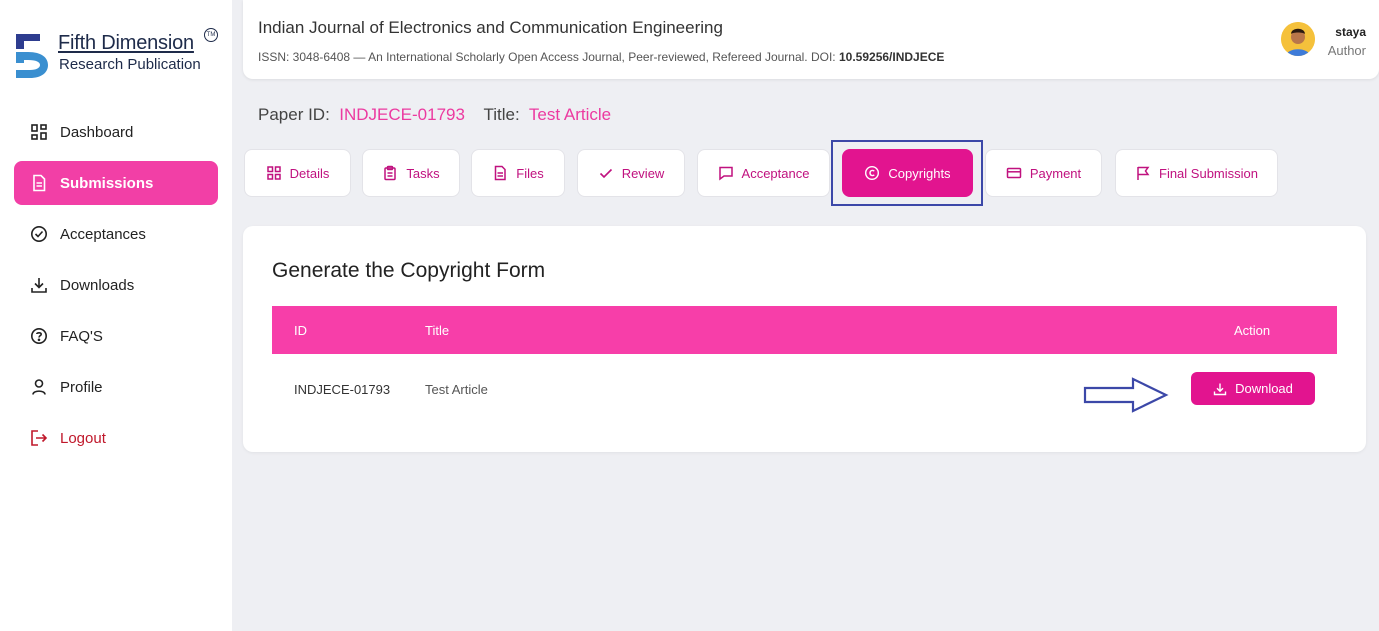 The width and height of the screenshot is (1379, 631). What do you see at coordinates (726, 173) in the screenshot?
I see `message-icon` at bounding box center [726, 173].